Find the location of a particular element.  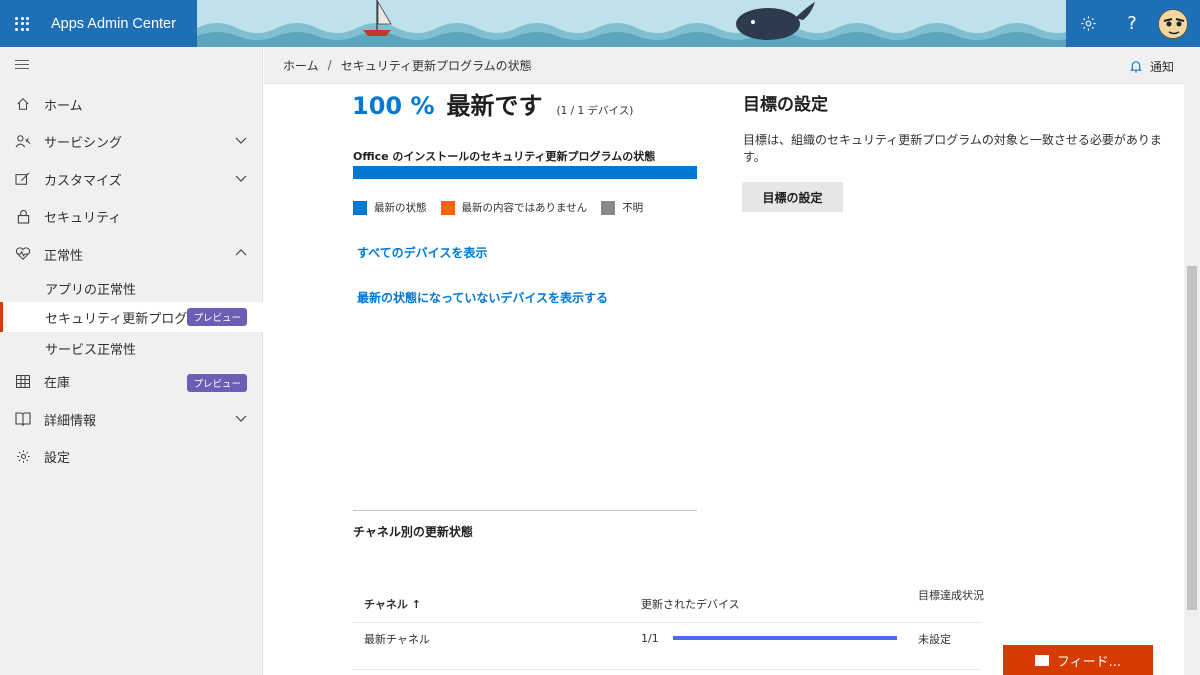

legend-item-not-up-to-date: 最新の内容ではありません is located at coordinates (514, 207).